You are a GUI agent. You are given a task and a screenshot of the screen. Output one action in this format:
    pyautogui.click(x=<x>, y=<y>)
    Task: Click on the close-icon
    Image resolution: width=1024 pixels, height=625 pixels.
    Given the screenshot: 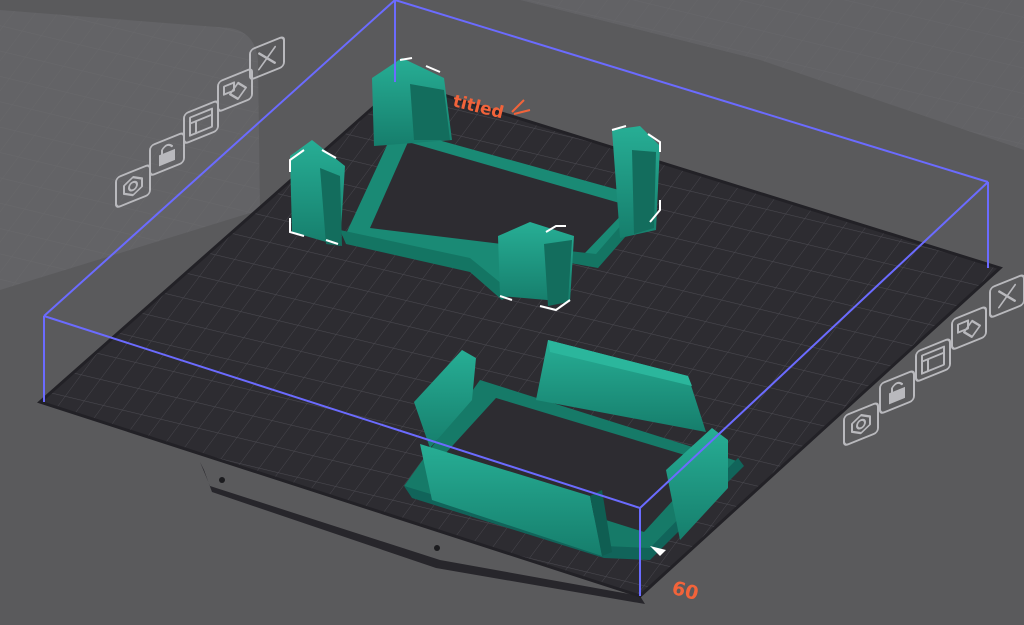 What is the action you would take?
    pyautogui.click(x=1006, y=296)
    